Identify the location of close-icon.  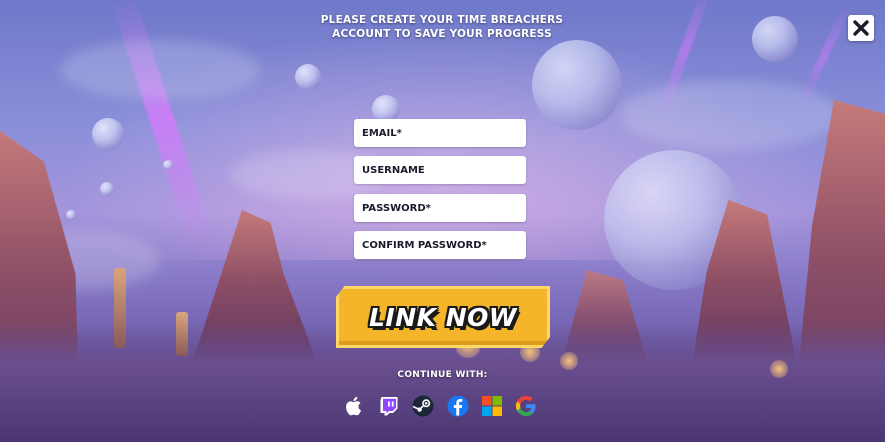
(861, 28).